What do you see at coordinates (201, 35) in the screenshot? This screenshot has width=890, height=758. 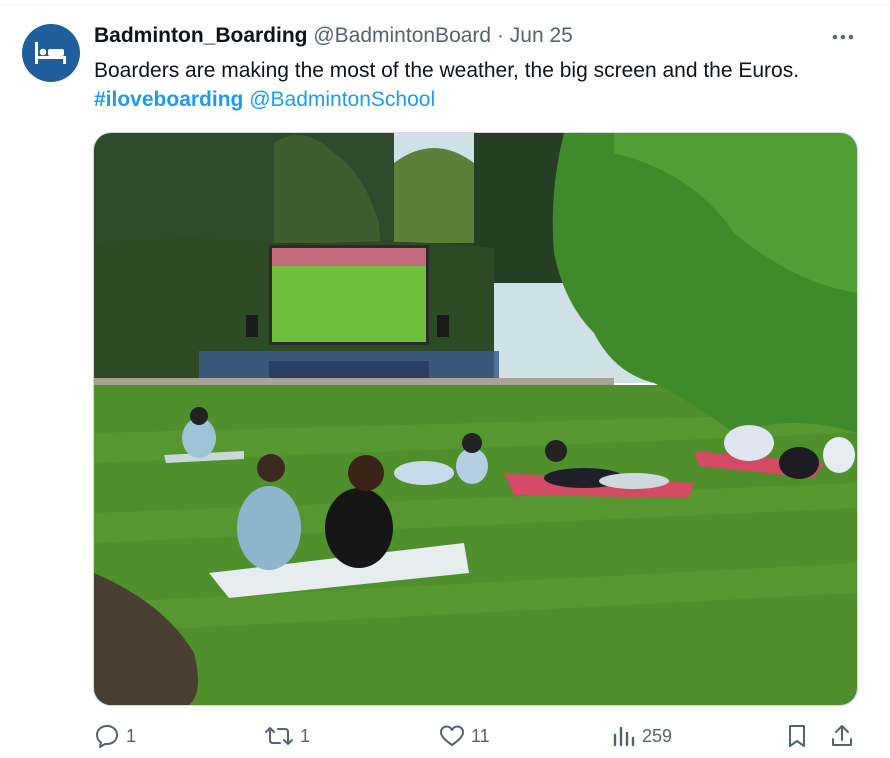 I see `display-name: Badminton_Boarding` at bounding box center [201, 35].